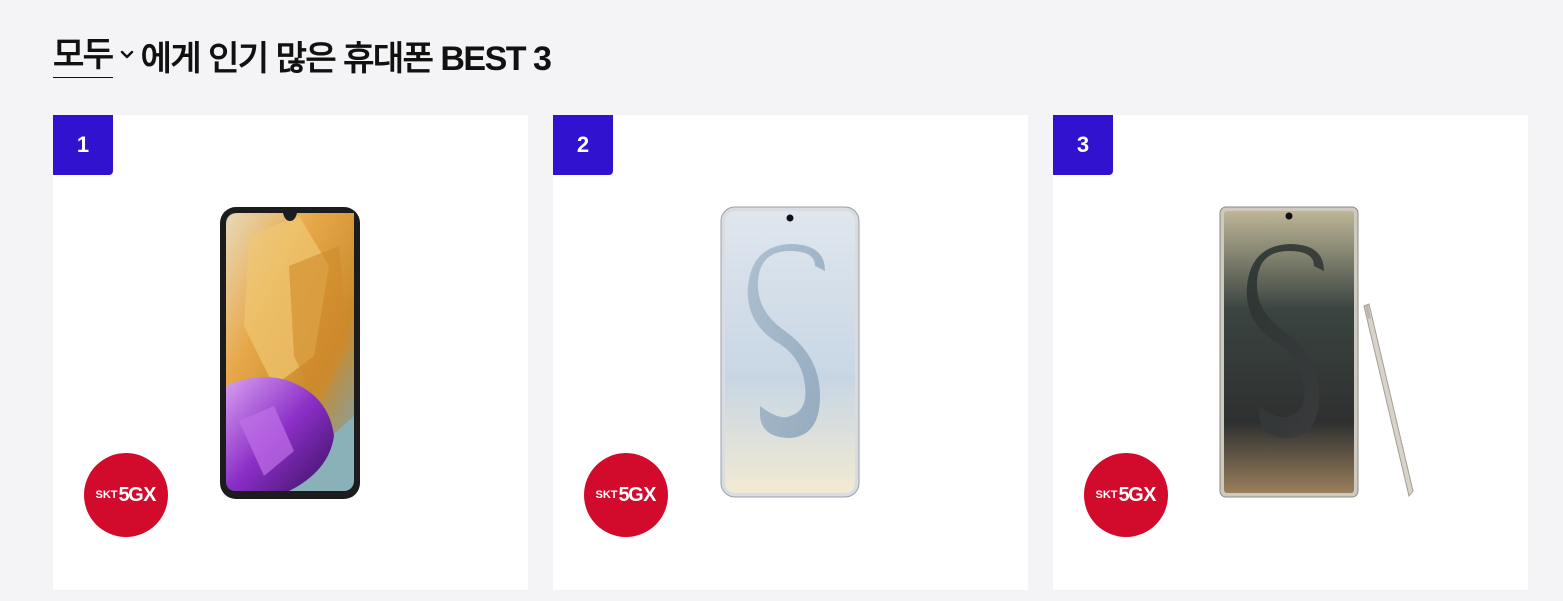 The height and width of the screenshot is (601, 1563). I want to click on section-heading: 모두 에게 인기 많은 휴대폰 BEST 3, so click(302, 55).